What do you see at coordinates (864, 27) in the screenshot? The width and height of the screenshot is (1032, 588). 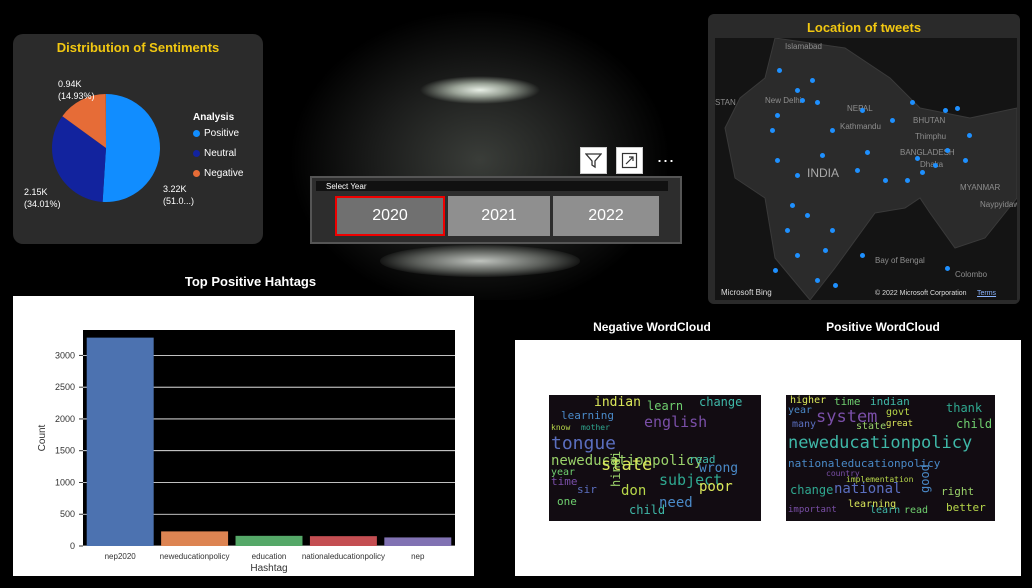 I see `map-title: Location of tweets` at bounding box center [864, 27].